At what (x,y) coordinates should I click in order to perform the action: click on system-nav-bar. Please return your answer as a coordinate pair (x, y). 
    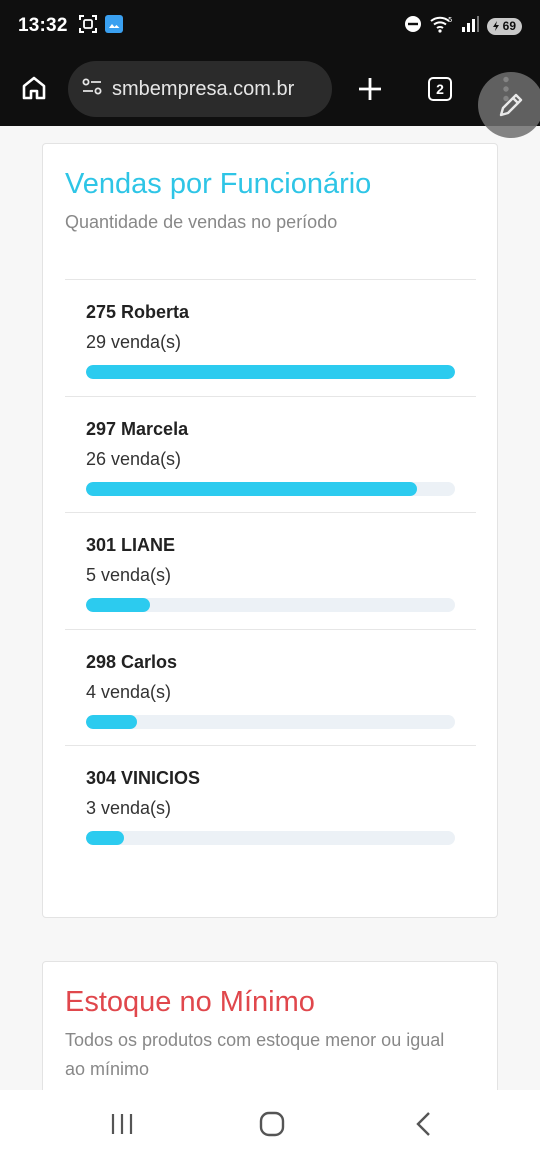
    Looking at the image, I should click on (270, 1124).